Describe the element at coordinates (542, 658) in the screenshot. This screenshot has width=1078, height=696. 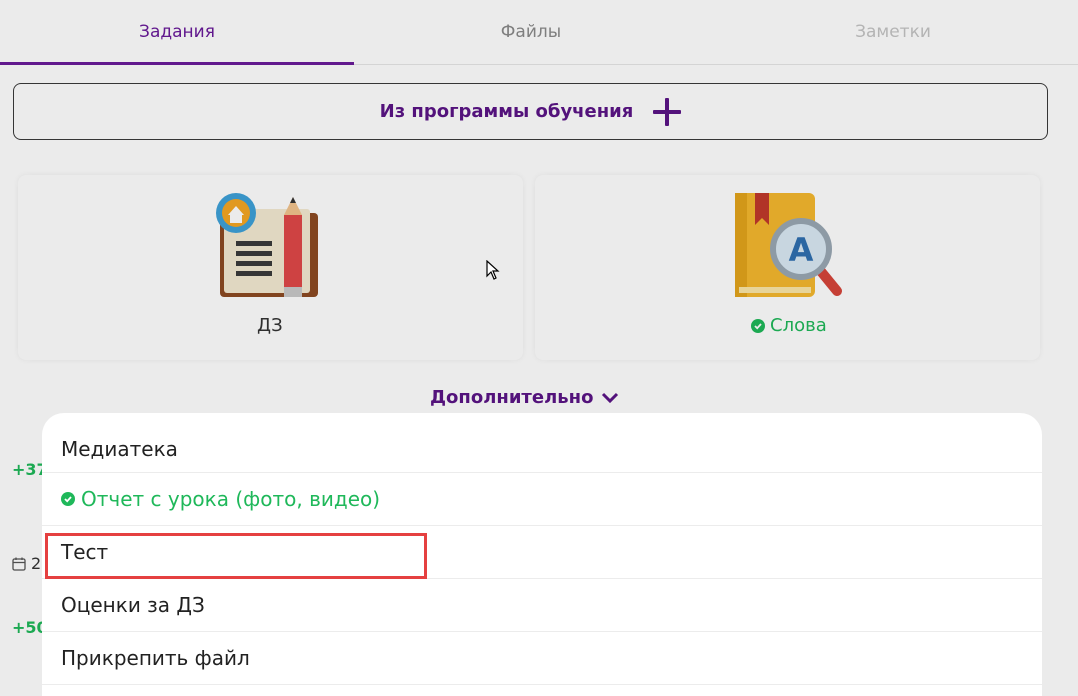
I see `menu-item-attach-file: Прикрепить файл` at that location.